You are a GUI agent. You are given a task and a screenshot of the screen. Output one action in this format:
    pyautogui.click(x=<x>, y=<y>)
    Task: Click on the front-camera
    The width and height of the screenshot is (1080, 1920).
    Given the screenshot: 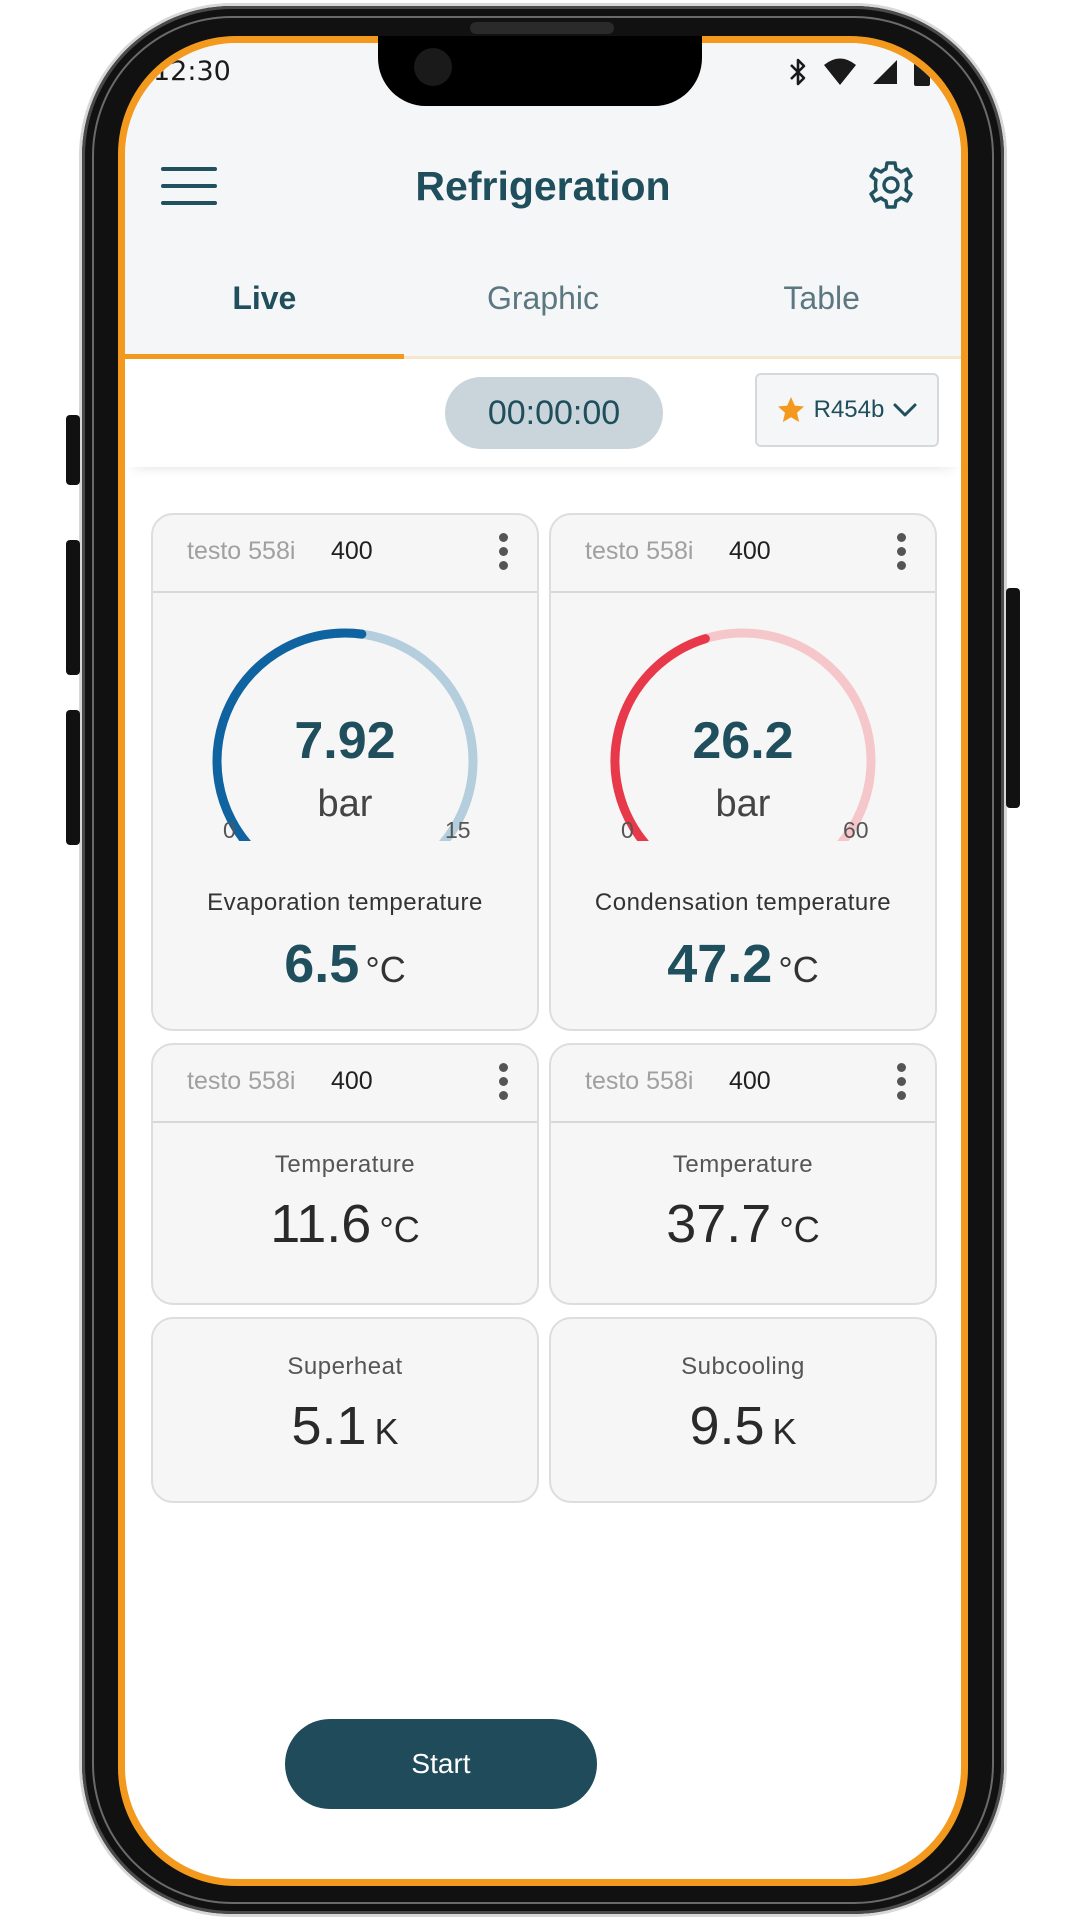 What is the action you would take?
    pyautogui.click(x=433, y=67)
    